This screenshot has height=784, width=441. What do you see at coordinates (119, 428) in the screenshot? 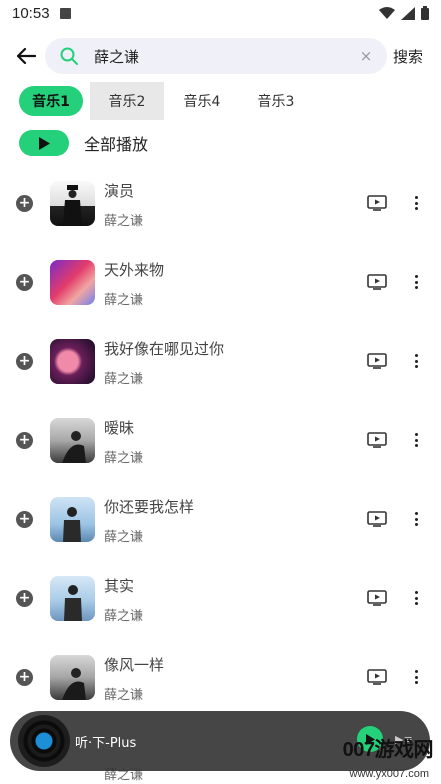
I see `song-title: 暧昧` at bounding box center [119, 428].